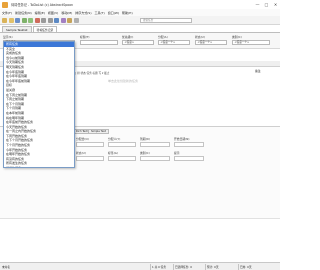 The width and height of the screenshot is (320, 270). I want to click on due-date-label: 到期(D), so click(145, 139).